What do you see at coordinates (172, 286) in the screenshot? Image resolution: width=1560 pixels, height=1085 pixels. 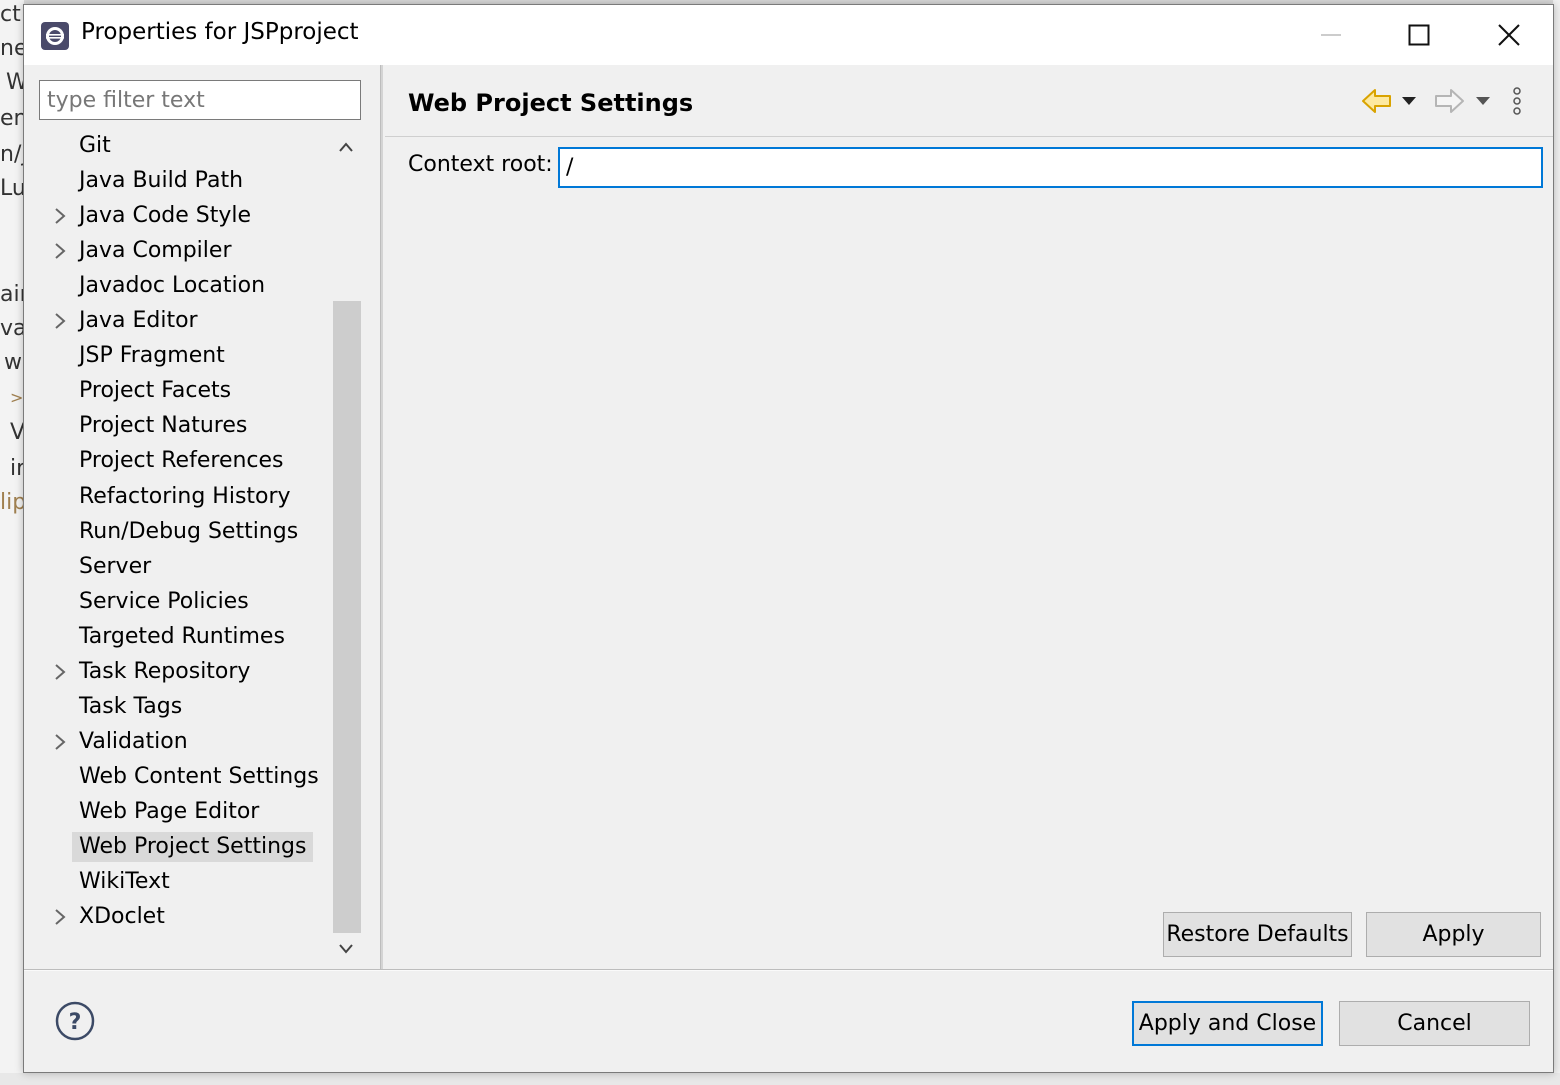 I see `tree-item-label: Javadoc Location` at bounding box center [172, 286].